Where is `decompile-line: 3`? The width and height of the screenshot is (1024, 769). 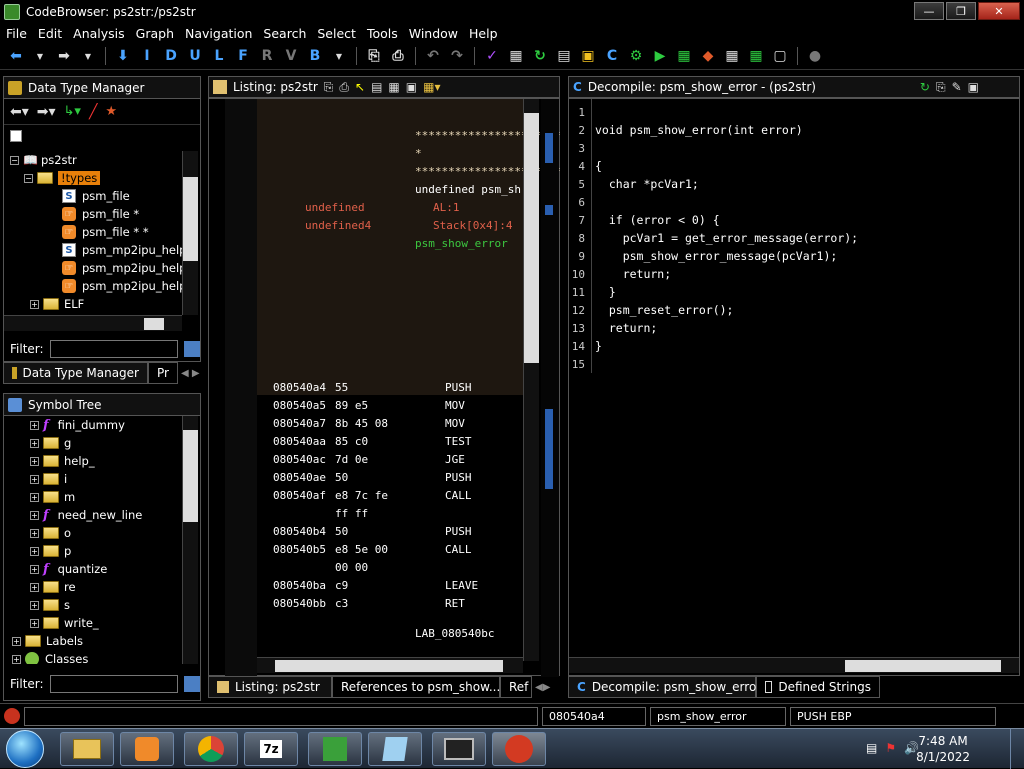
decompile-line: 3 is located at coordinates (583, 148).